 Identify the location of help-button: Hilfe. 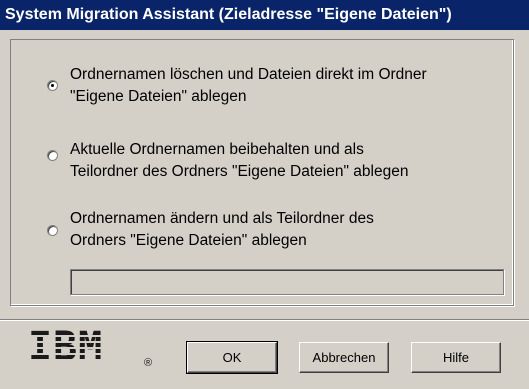
(456, 357).